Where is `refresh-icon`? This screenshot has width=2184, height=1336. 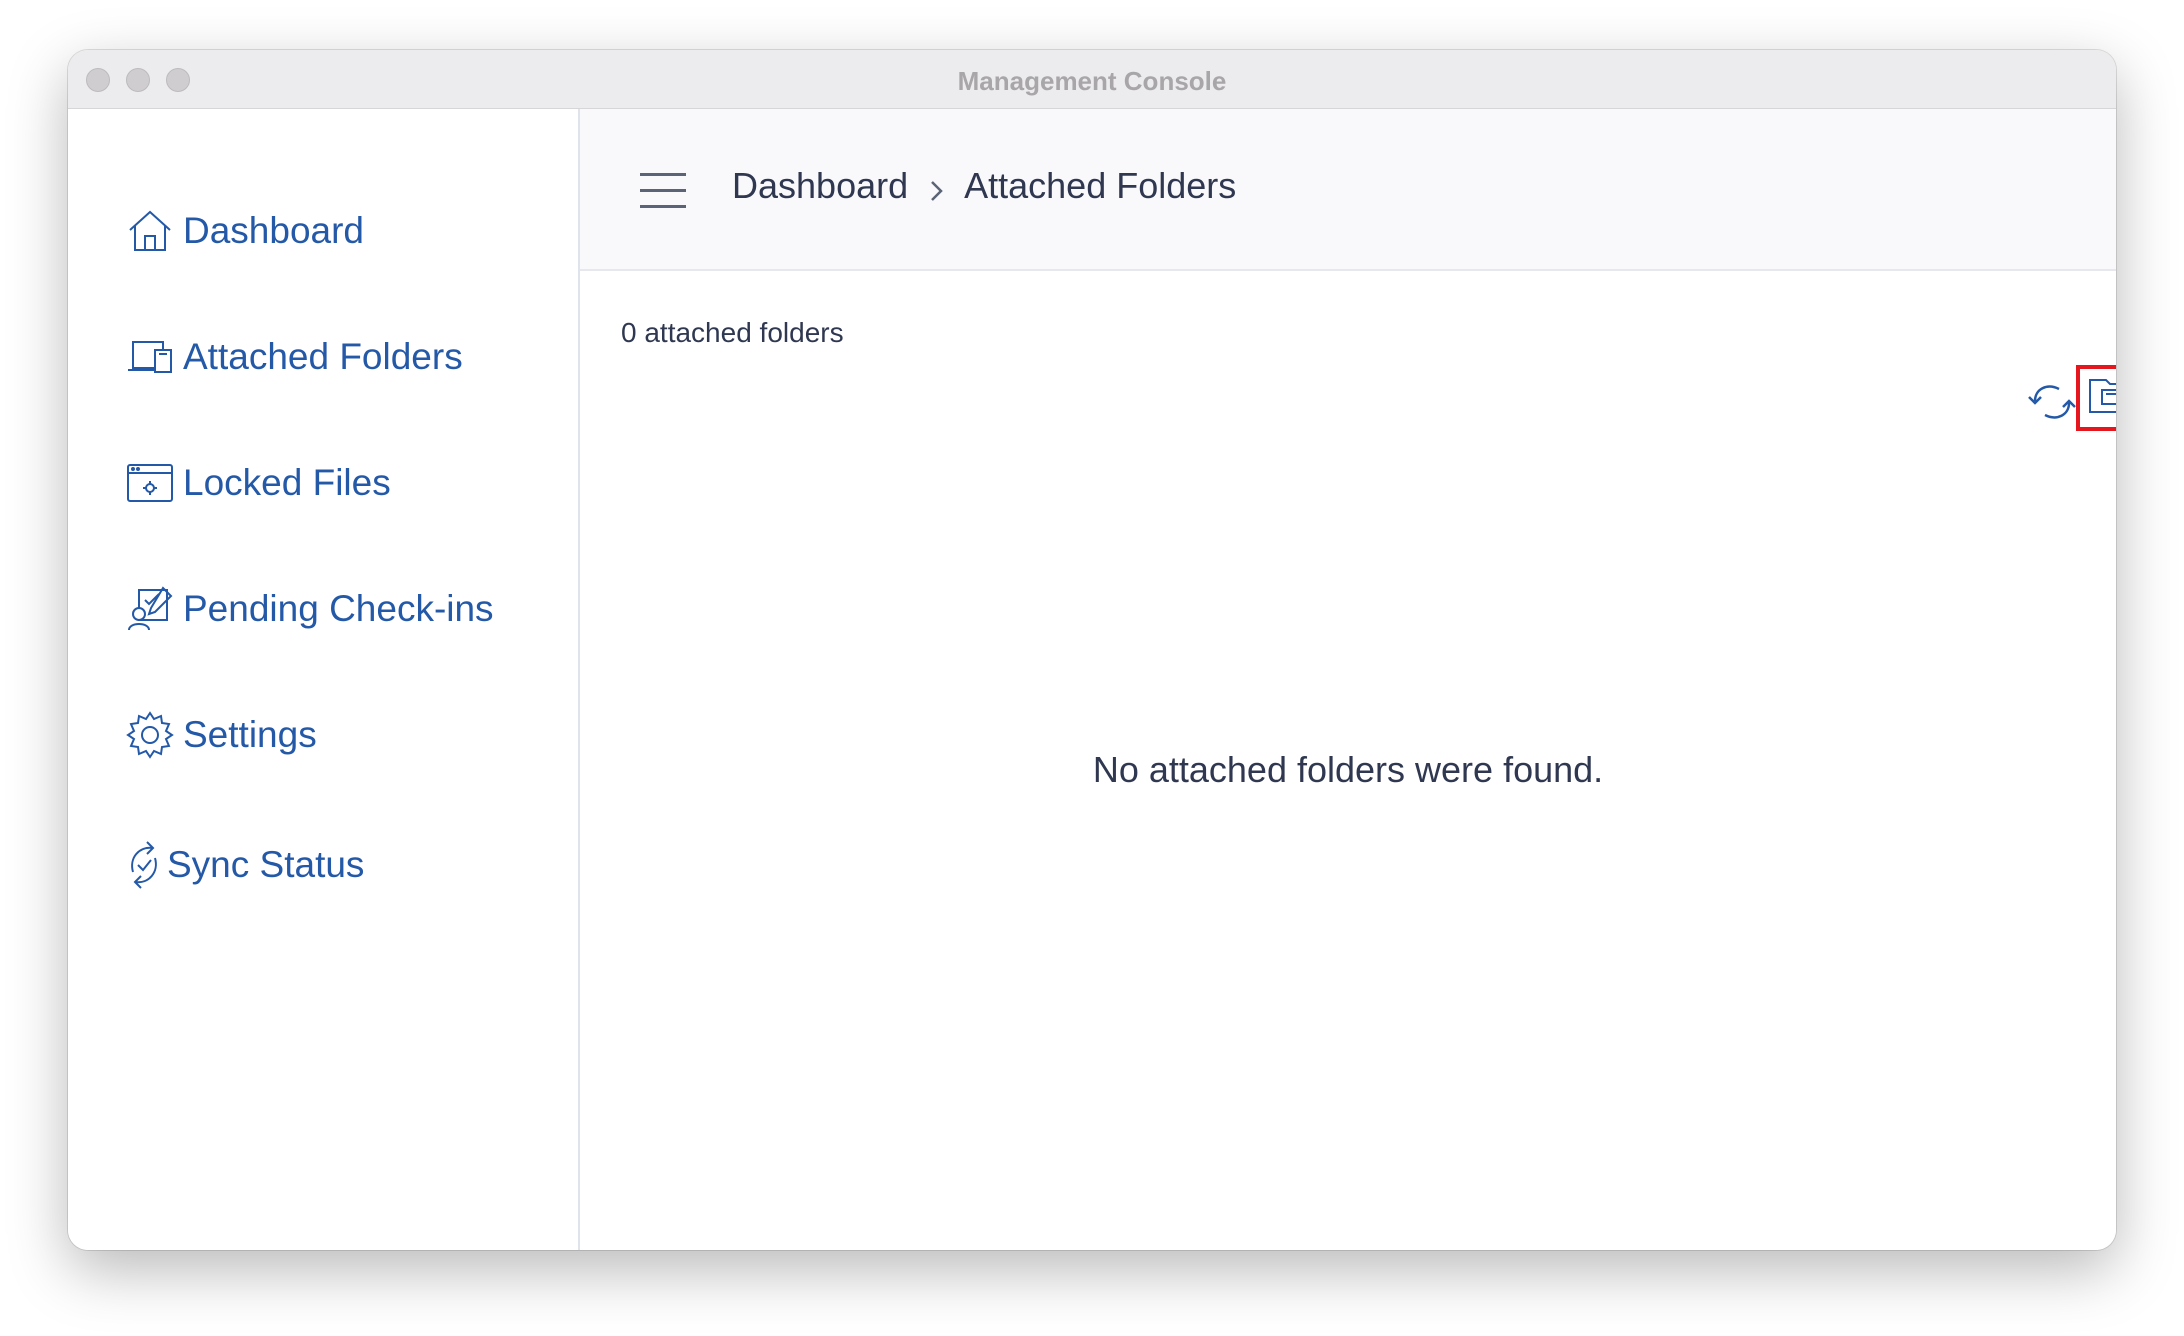
refresh-icon is located at coordinates (2052, 409).